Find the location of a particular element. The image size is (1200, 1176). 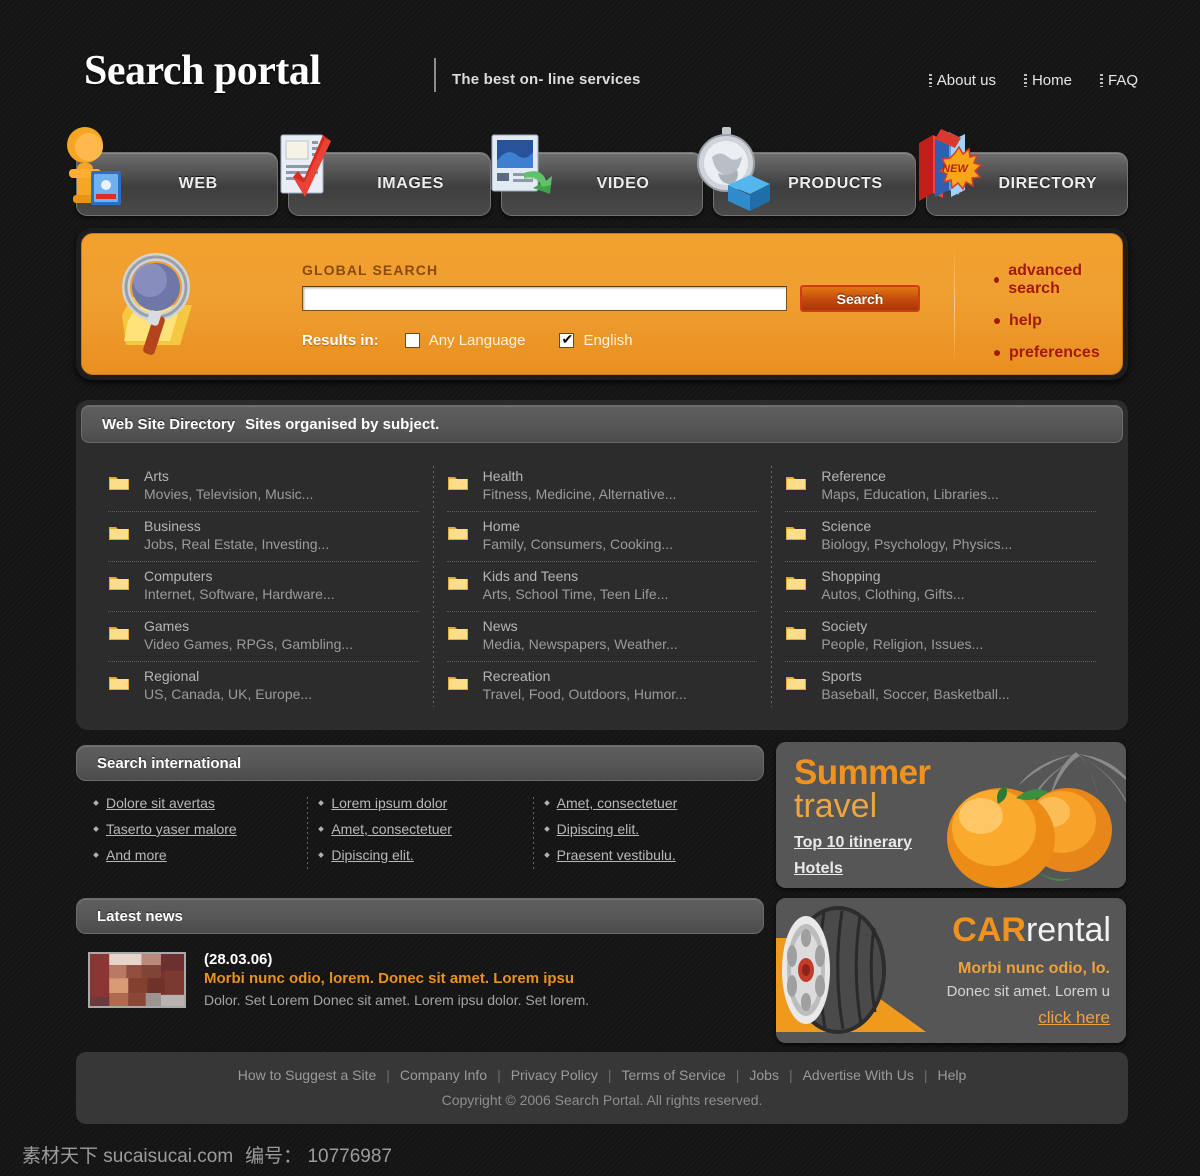

footer-link-terms-of-service: Terms of Service is located at coordinates (673, 1075).